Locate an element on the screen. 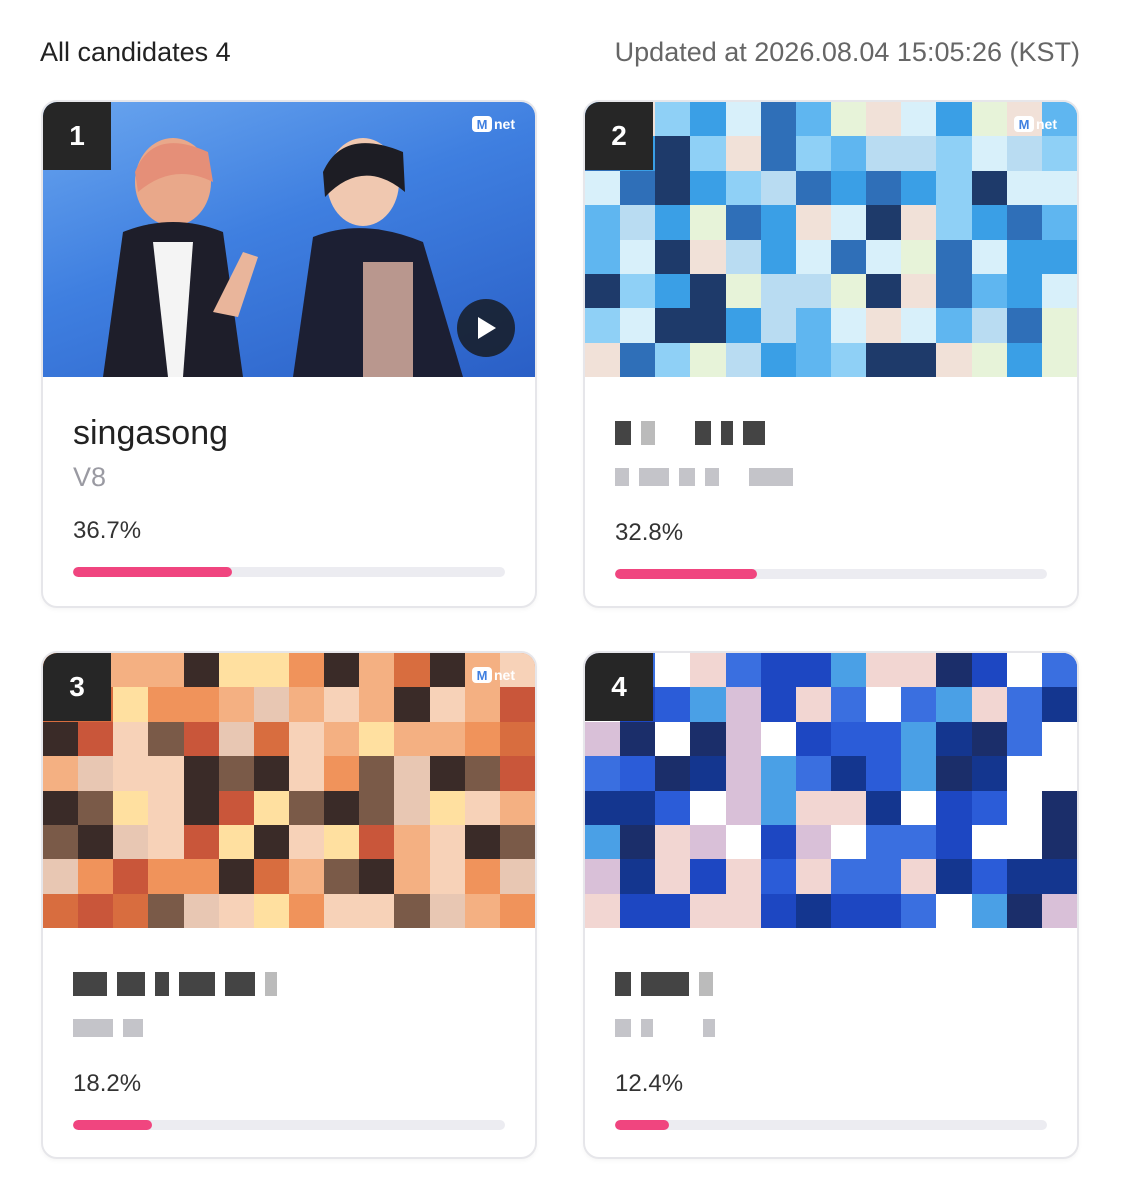 This screenshot has height=1200, width=1121. vote-percentage: 12.4% is located at coordinates (649, 1083).